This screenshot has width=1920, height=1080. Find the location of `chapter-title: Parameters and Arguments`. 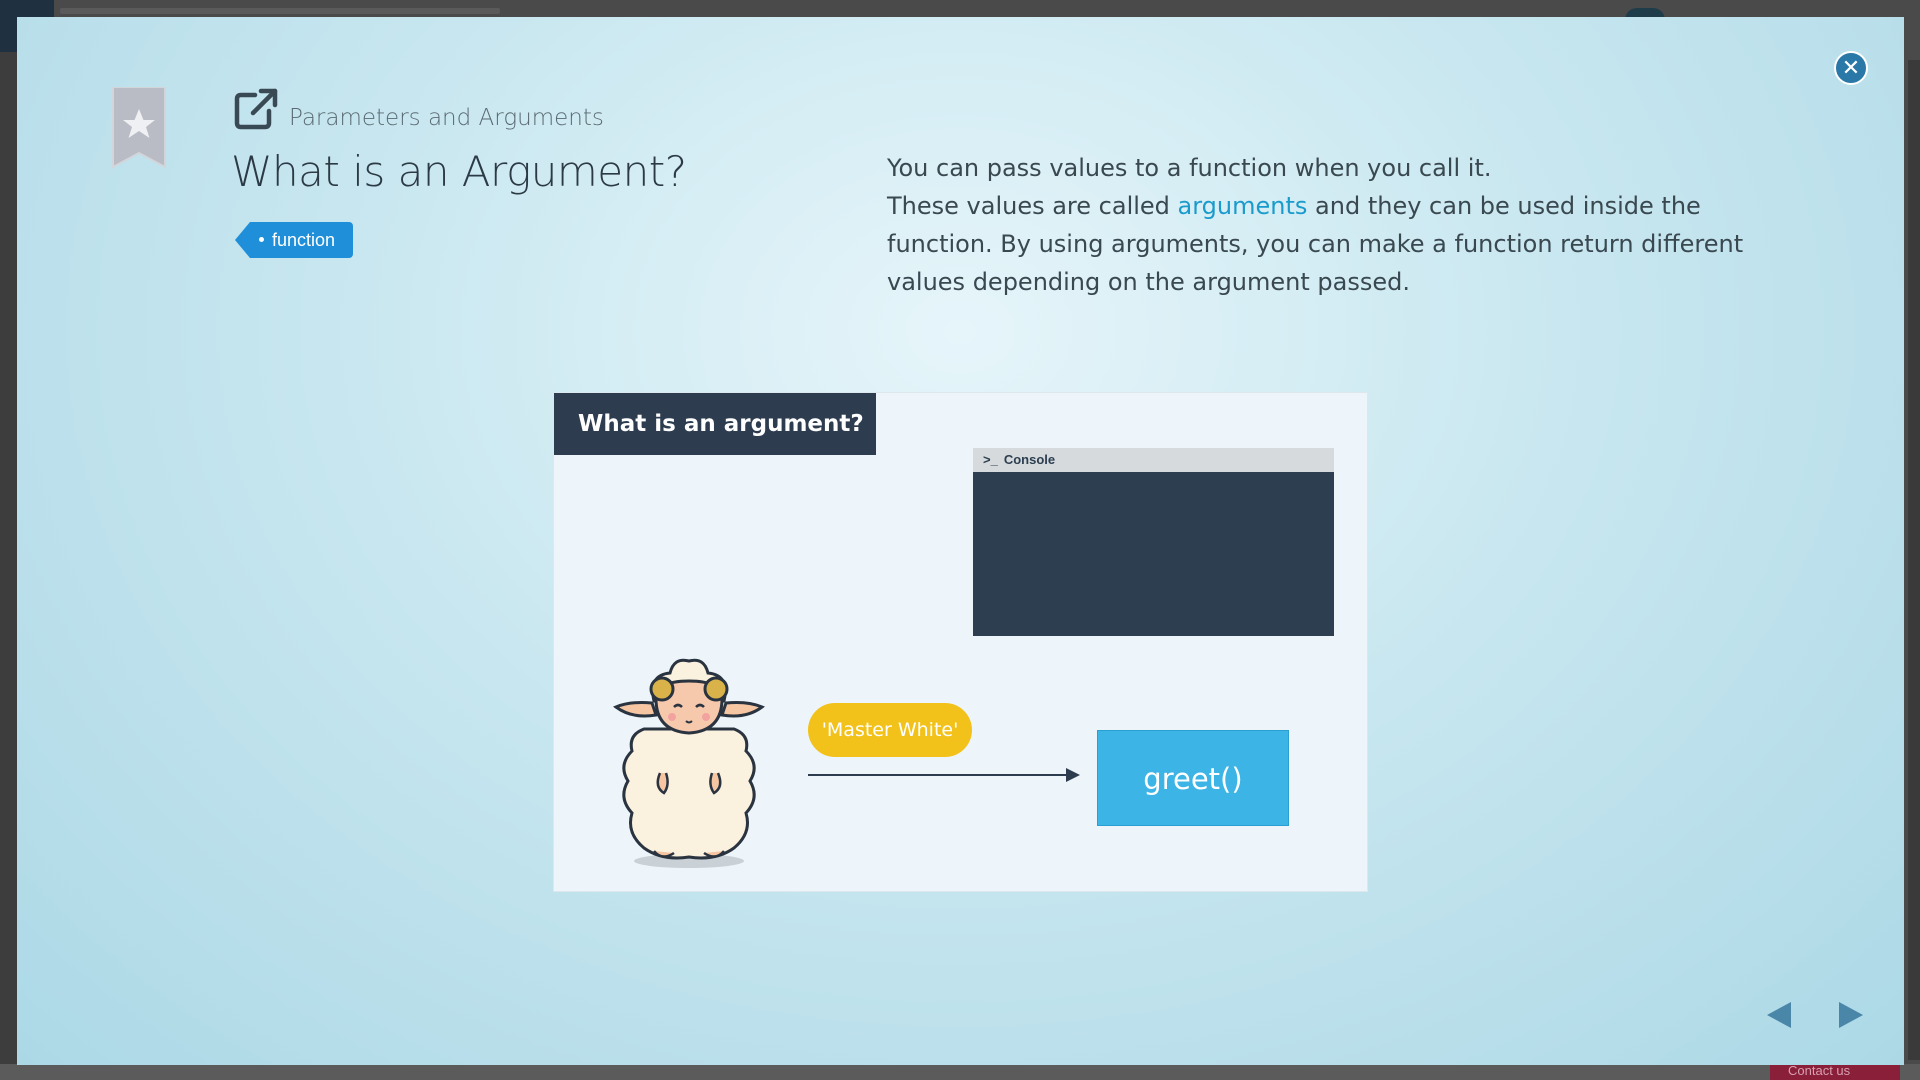

chapter-title: Parameters and Arguments is located at coordinates (446, 118).